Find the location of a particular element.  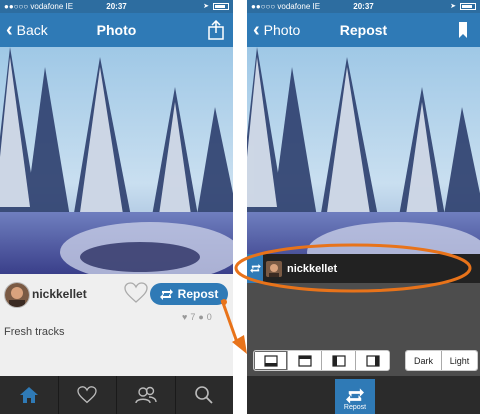

search-icon is located at coordinates (204, 395).